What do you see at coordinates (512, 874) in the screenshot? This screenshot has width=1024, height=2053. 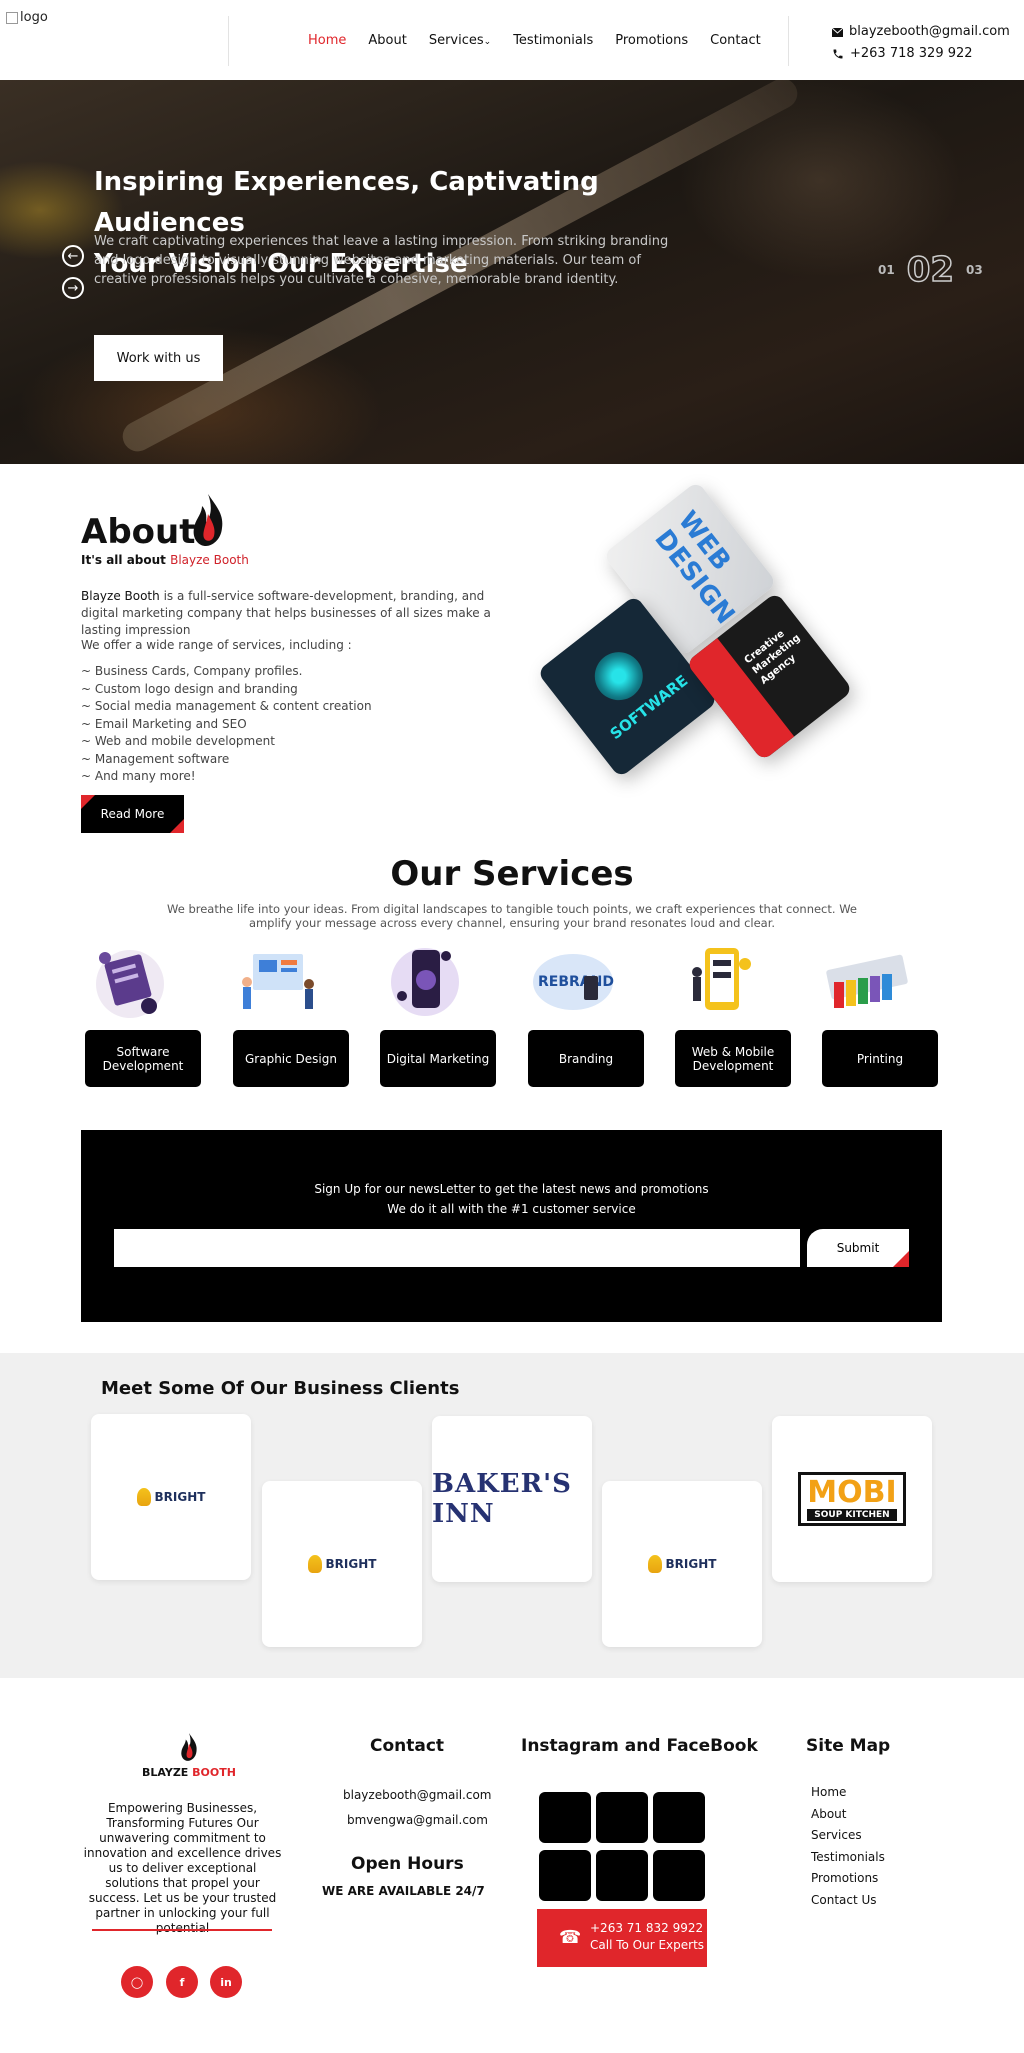 I see `services-title: Our Services` at bounding box center [512, 874].